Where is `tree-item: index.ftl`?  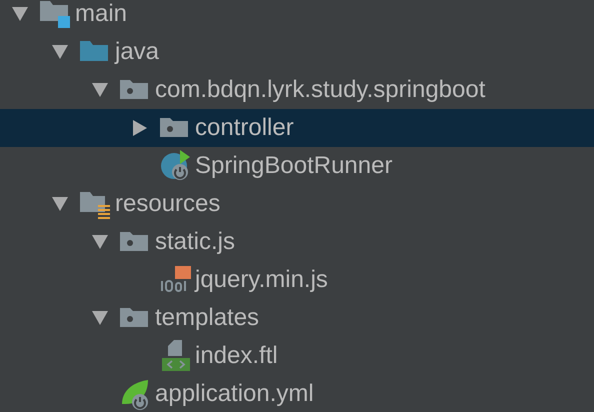
tree-item: index.ftl is located at coordinates (297, 356).